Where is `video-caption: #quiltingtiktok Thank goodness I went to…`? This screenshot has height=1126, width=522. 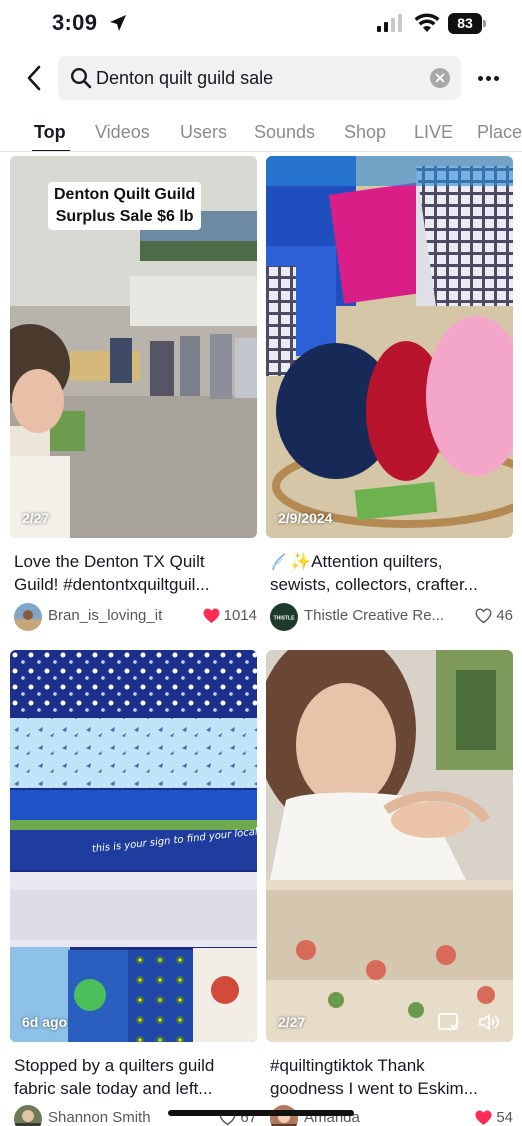
video-caption: #quiltingtiktok Thank goodness I went to… is located at coordinates (374, 1077).